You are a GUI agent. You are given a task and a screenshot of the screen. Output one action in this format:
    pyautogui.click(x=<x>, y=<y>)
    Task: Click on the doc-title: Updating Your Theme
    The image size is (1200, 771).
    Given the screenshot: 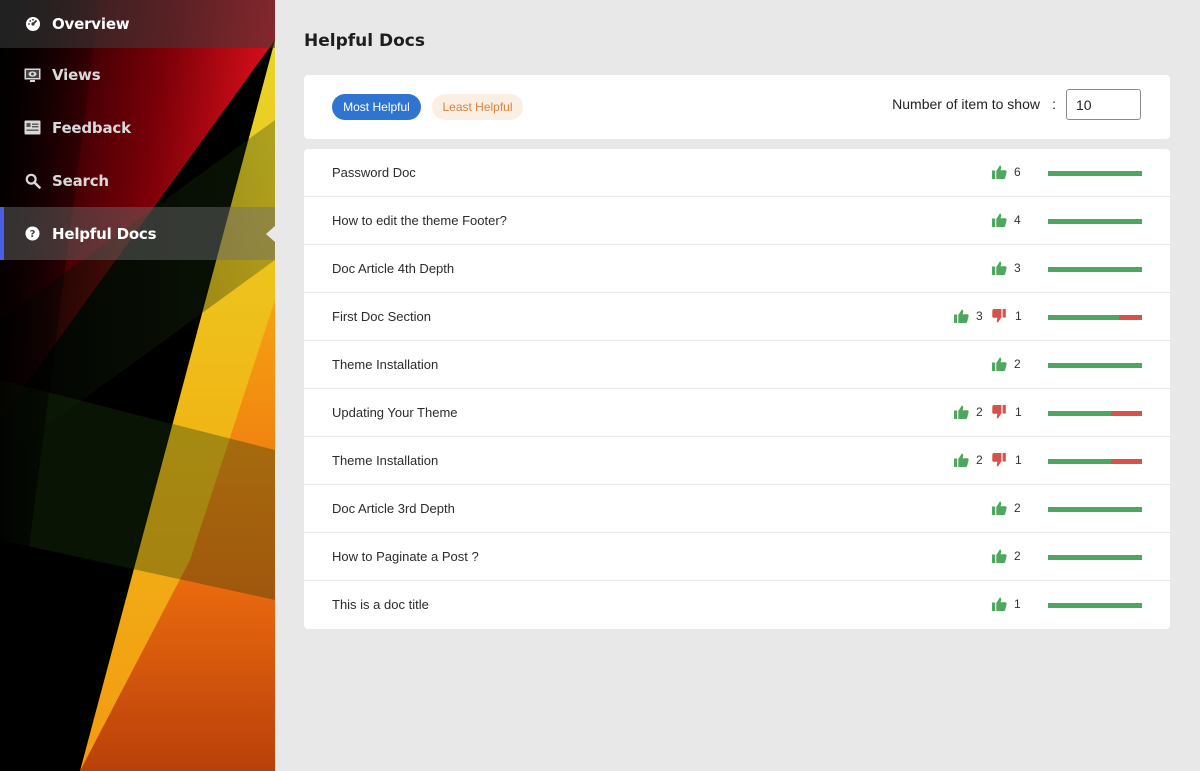 What is the action you would take?
    pyautogui.click(x=395, y=412)
    